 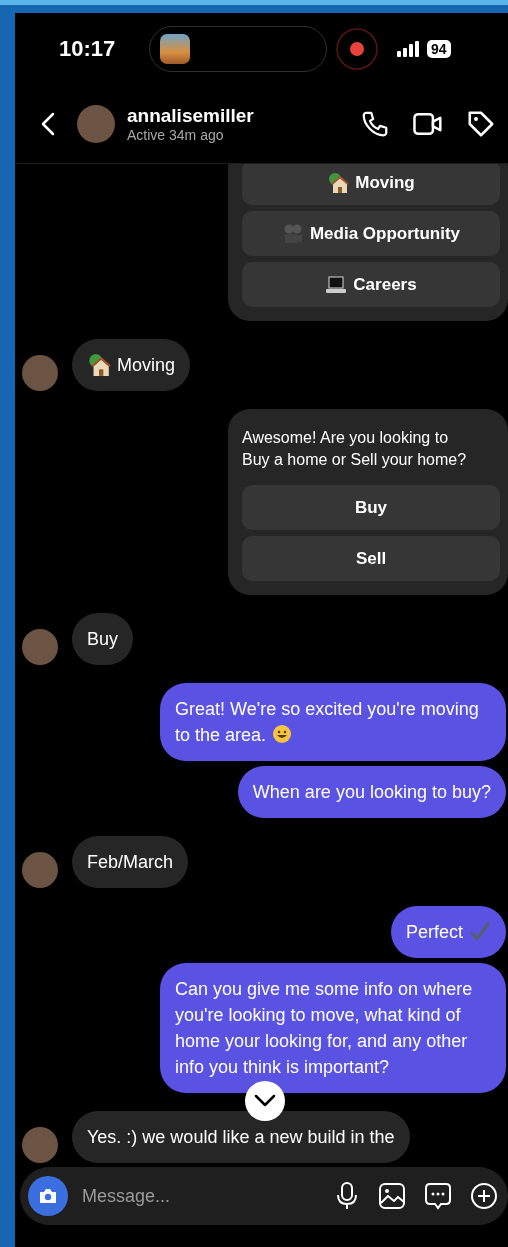 What do you see at coordinates (480, 932) in the screenshot?
I see `check-icon` at bounding box center [480, 932].